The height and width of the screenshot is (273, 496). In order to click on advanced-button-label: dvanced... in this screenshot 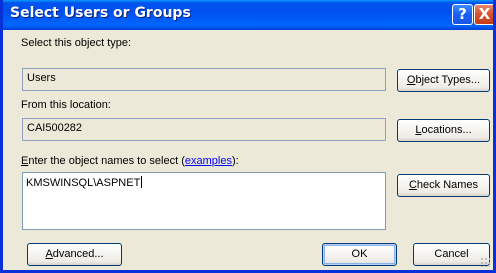, I will do `click(78, 254)`.